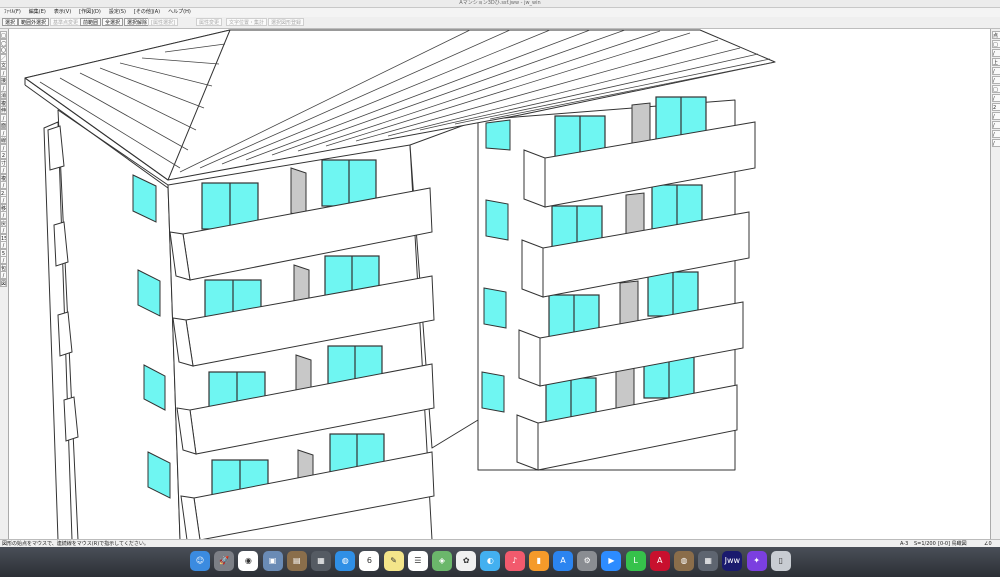 This screenshot has height=577, width=1000. Describe the element at coordinates (417, 561) in the screenshot. I see `reminders-icon: ☰` at that location.